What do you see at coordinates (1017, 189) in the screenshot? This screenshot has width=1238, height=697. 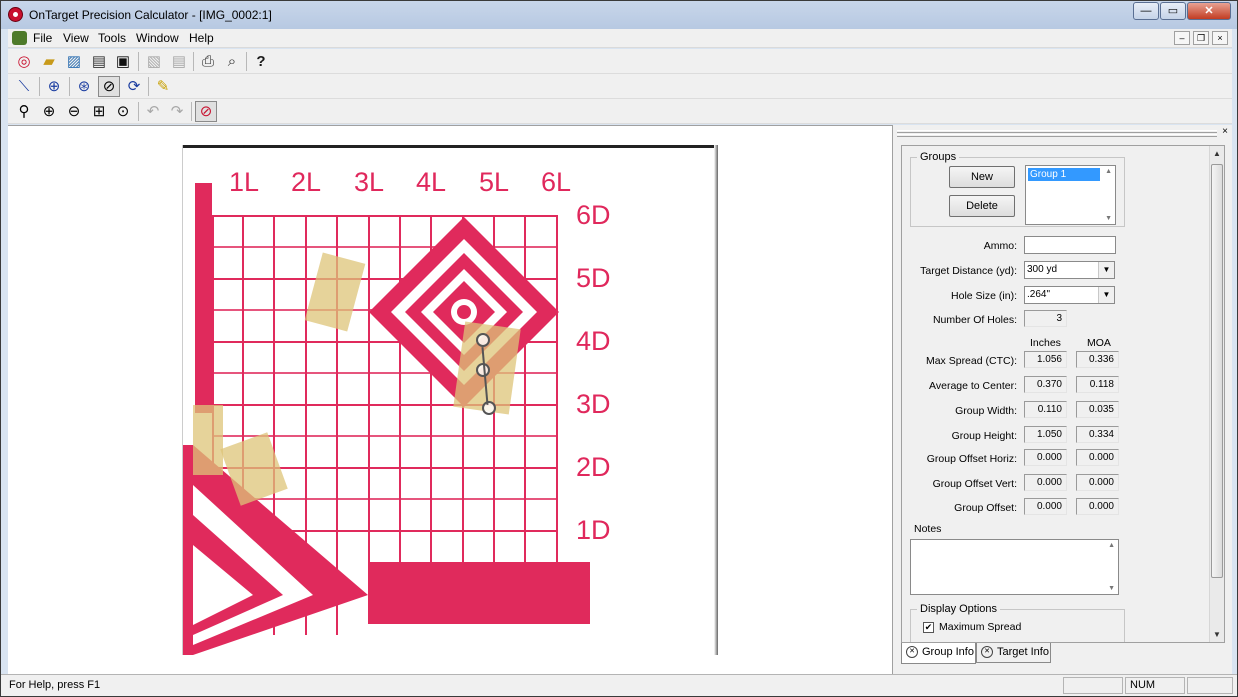 I see `groups-box: Groups New Delete Group 1 ▲ ▼` at bounding box center [1017, 189].